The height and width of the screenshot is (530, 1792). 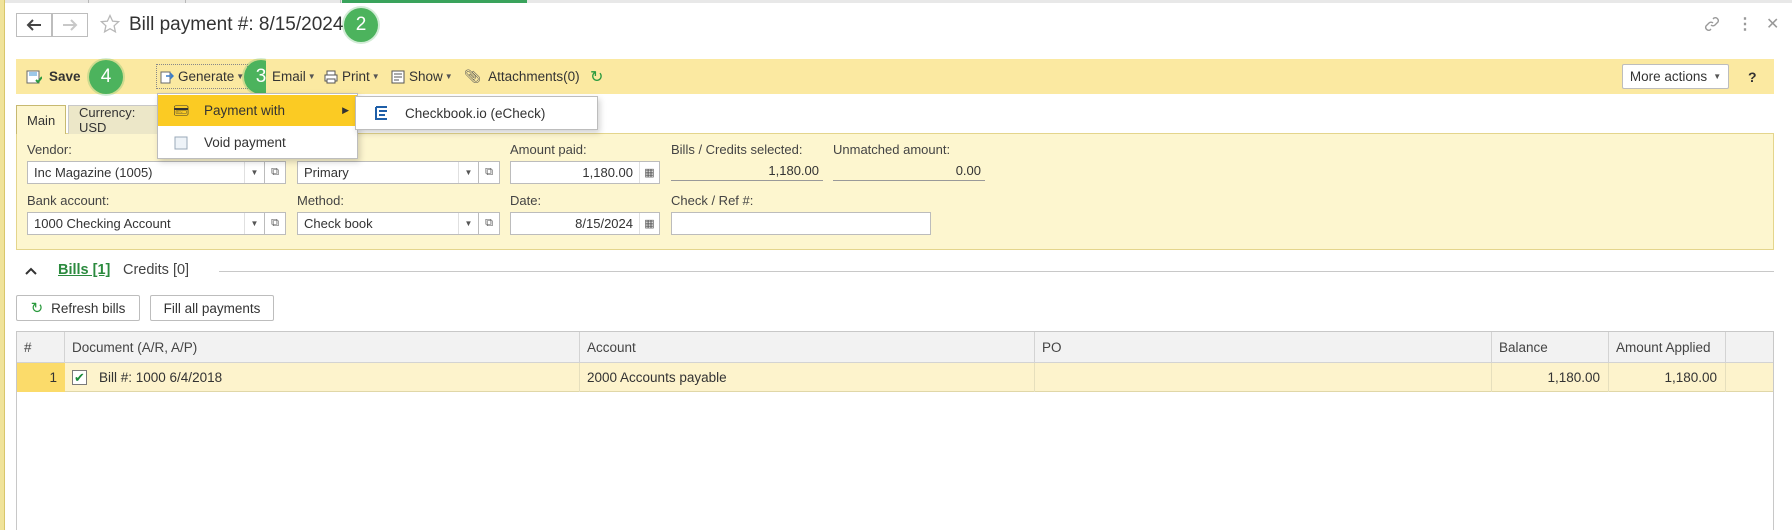 I want to click on more-actions-button: More actions ▼, so click(x=1675, y=76).